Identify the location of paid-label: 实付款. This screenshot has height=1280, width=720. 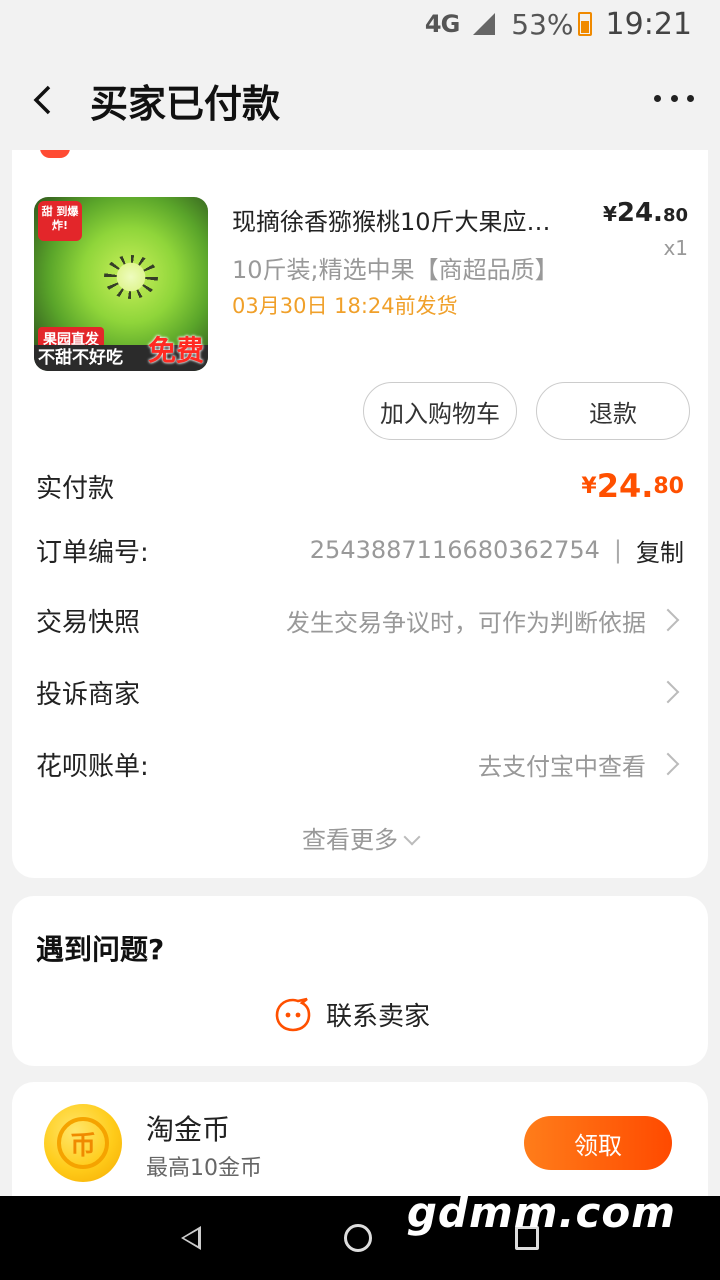
(75, 488).